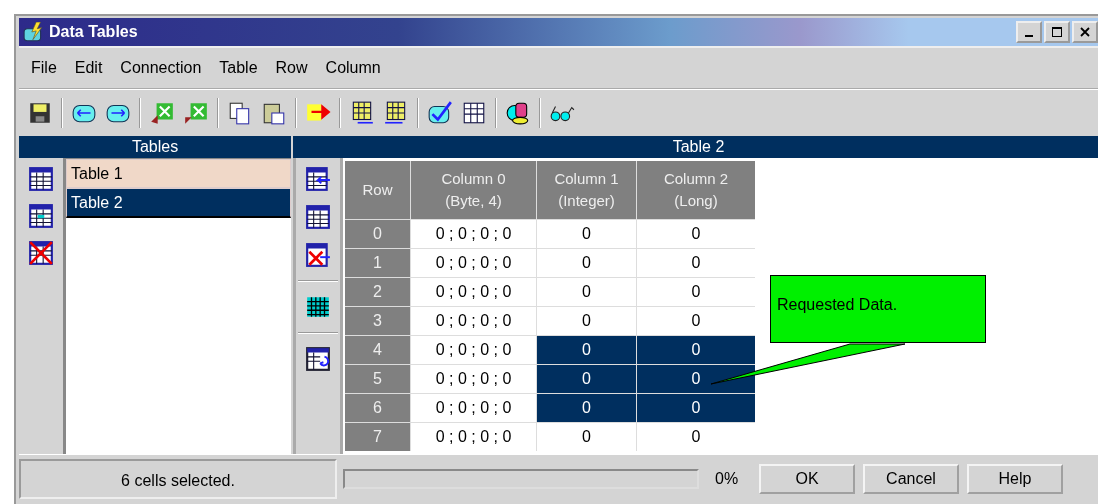 Image resolution: width=1098 pixels, height=504 pixels. Describe the element at coordinates (178, 479) in the screenshot. I see `status-message: 6 cells selected.` at that location.